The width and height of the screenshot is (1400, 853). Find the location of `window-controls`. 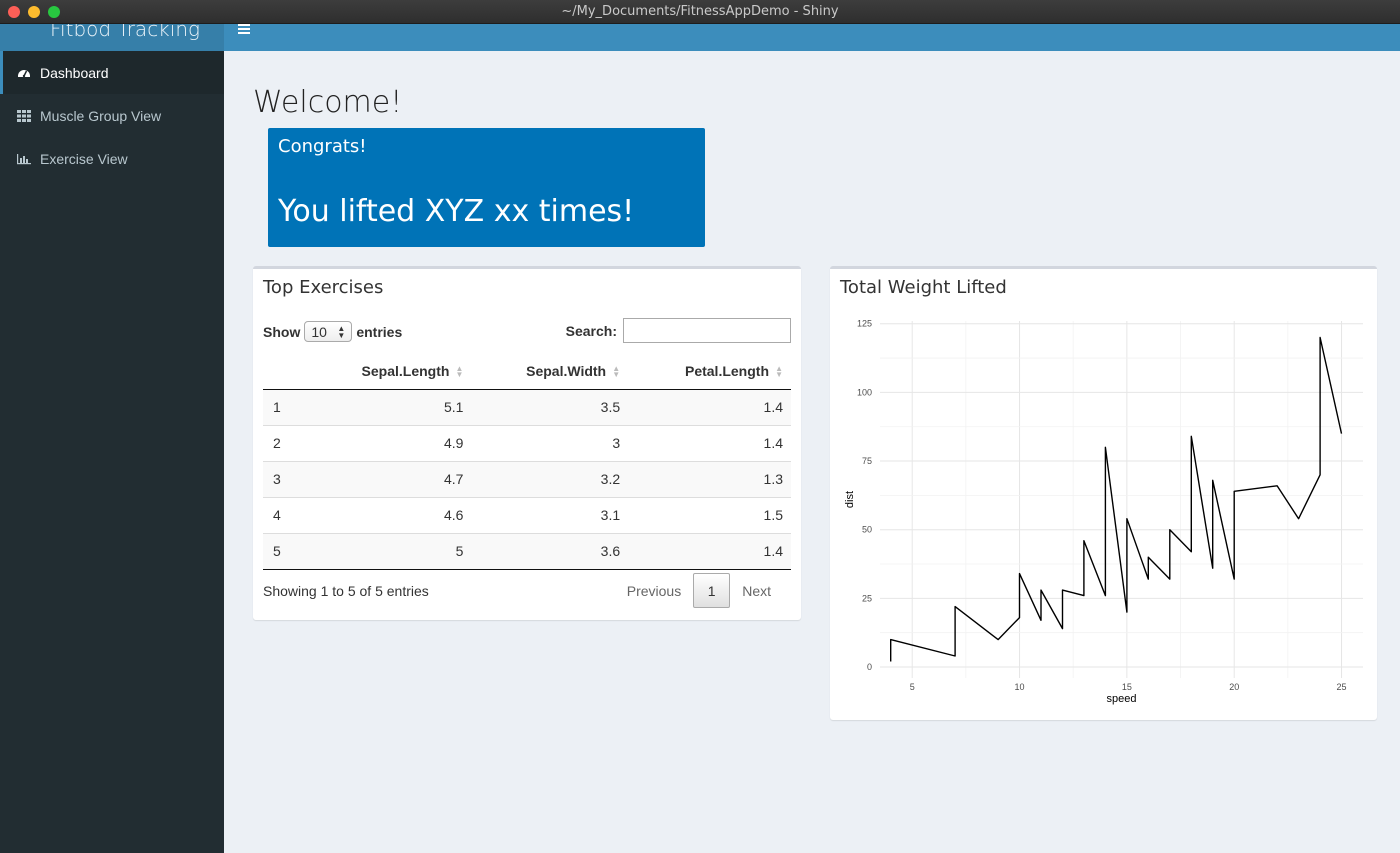

window-controls is located at coordinates (34, 12).